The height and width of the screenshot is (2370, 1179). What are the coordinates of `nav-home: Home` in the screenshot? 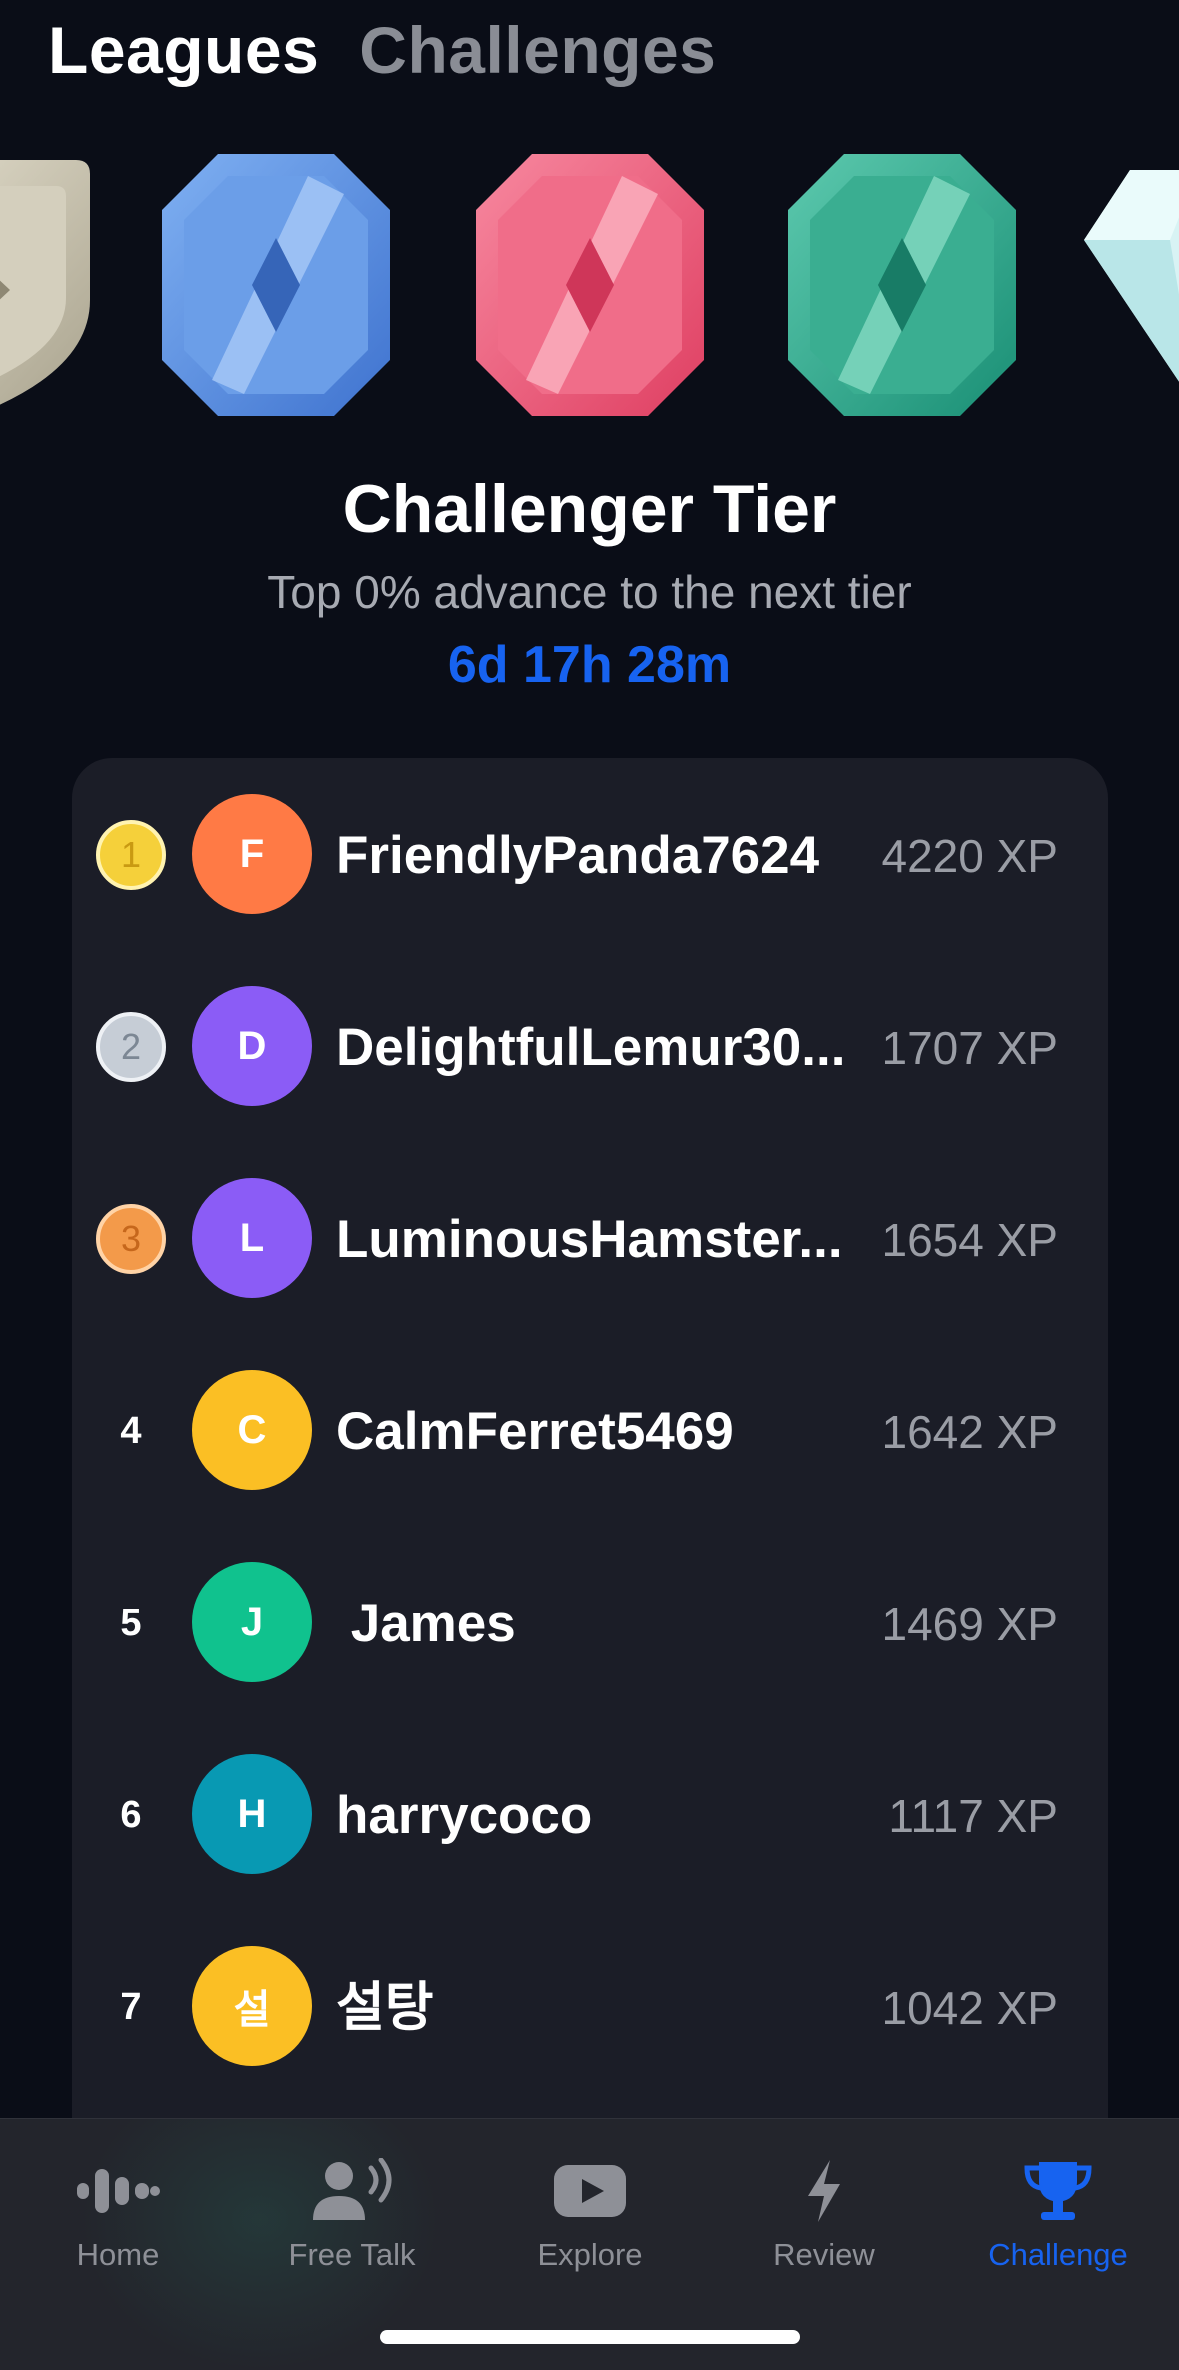 It's located at (118, 2204).